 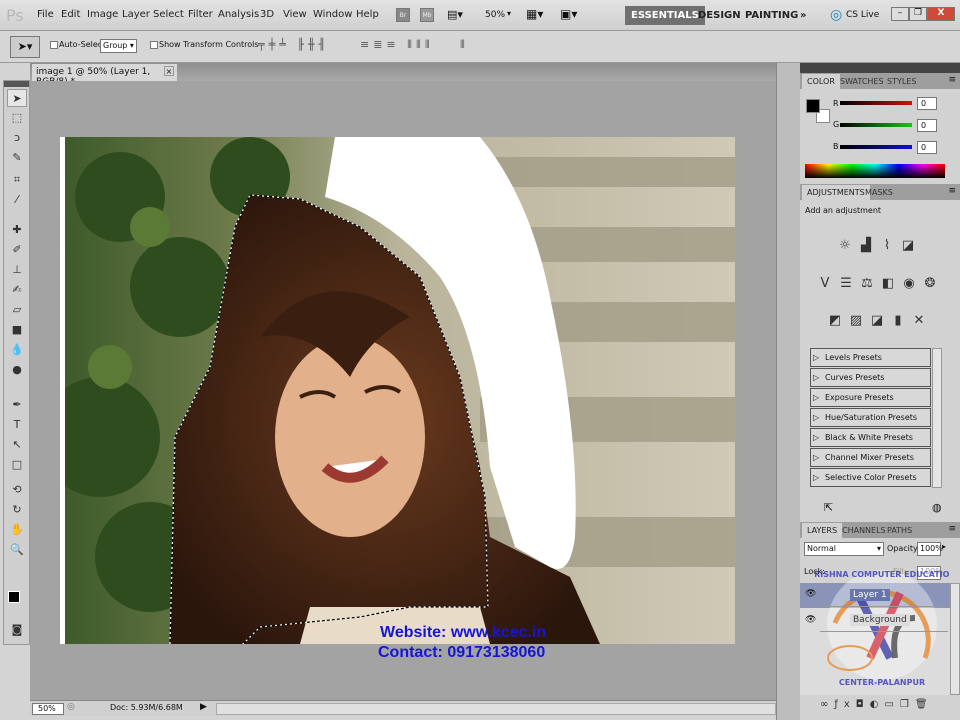 What do you see at coordinates (496, 709) in the screenshot?
I see `horizontal-scrollbar` at bounding box center [496, 709].